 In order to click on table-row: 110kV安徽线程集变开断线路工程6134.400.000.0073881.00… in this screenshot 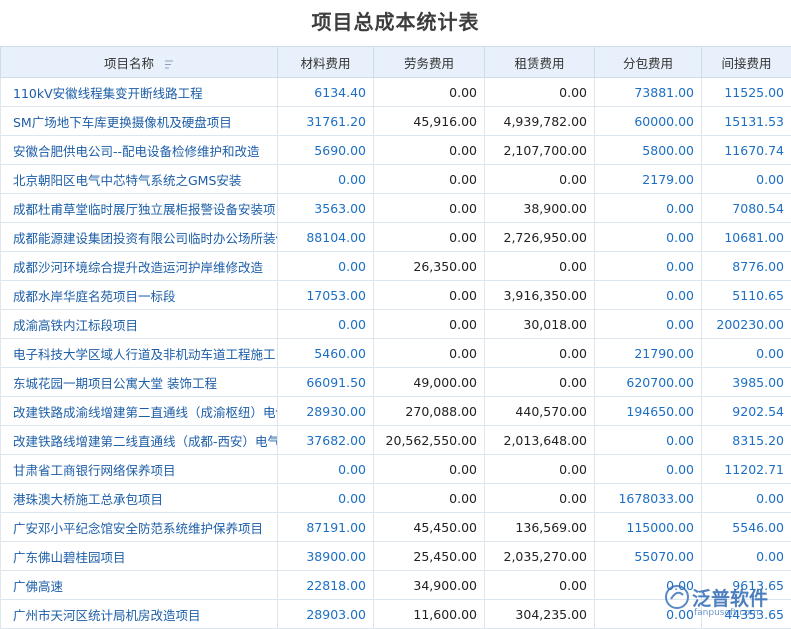, I will do `click(396, 92)`.